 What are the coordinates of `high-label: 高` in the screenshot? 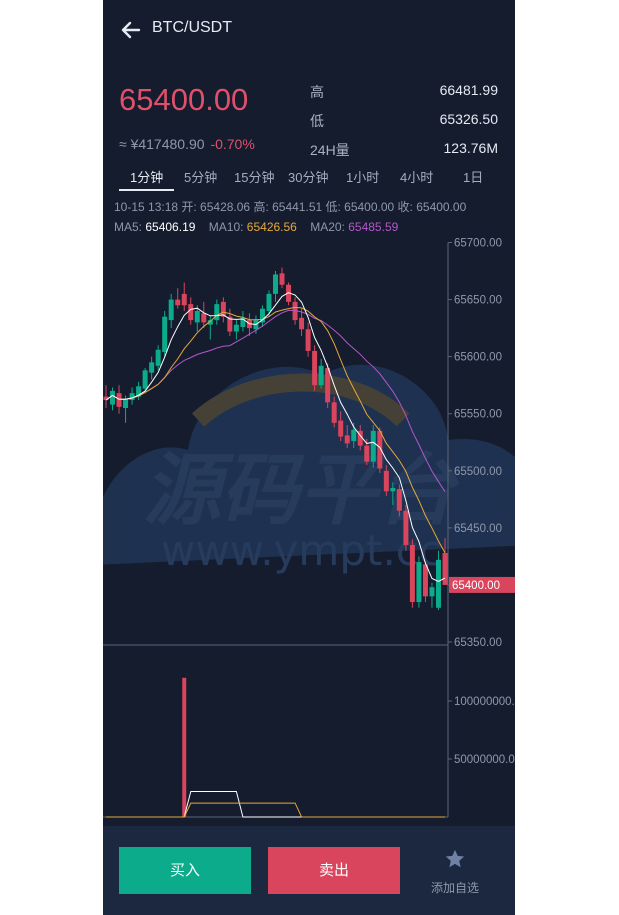 It's located at (317, 92).